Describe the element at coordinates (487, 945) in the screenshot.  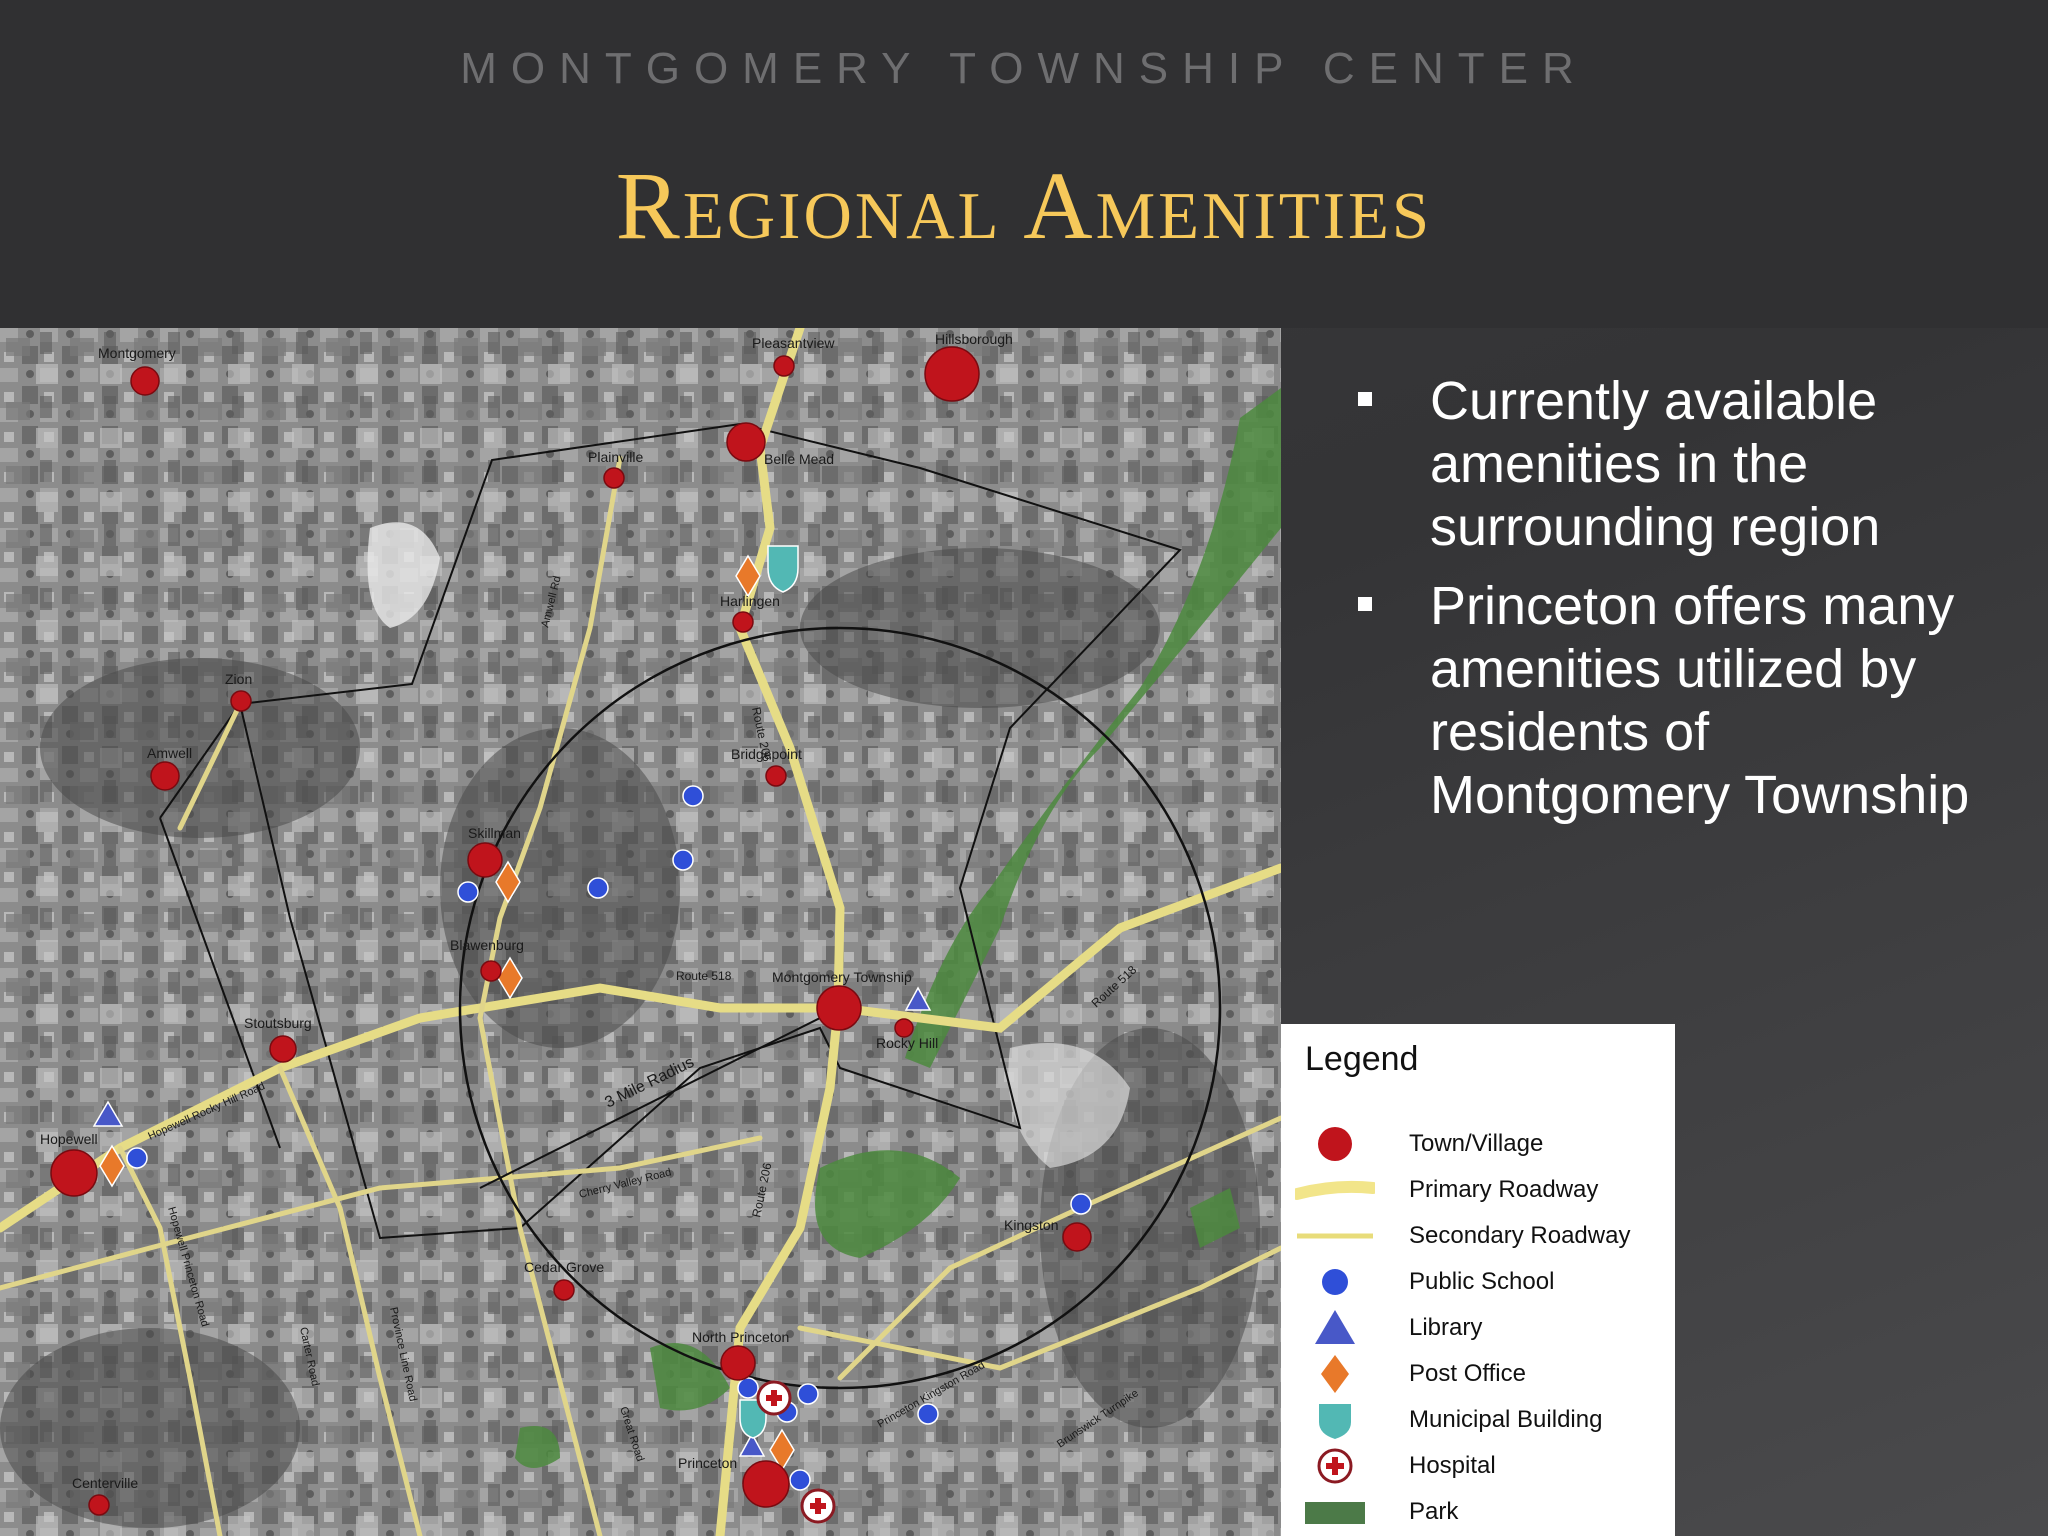
I see `place-label-blawenburg: Blawenburg` at that location.